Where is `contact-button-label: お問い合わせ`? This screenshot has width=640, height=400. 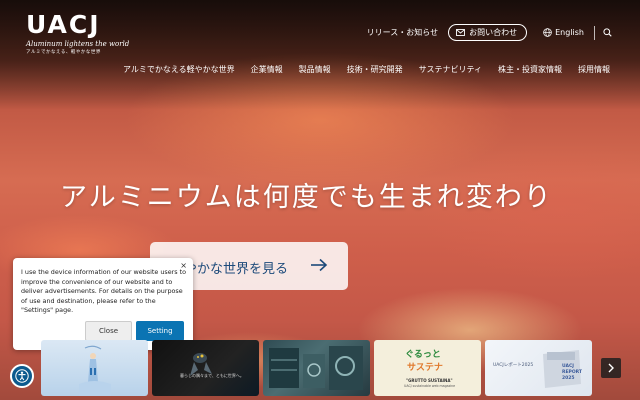
contact-button-label: お問い合わせ is located at coordinates (493, 32).